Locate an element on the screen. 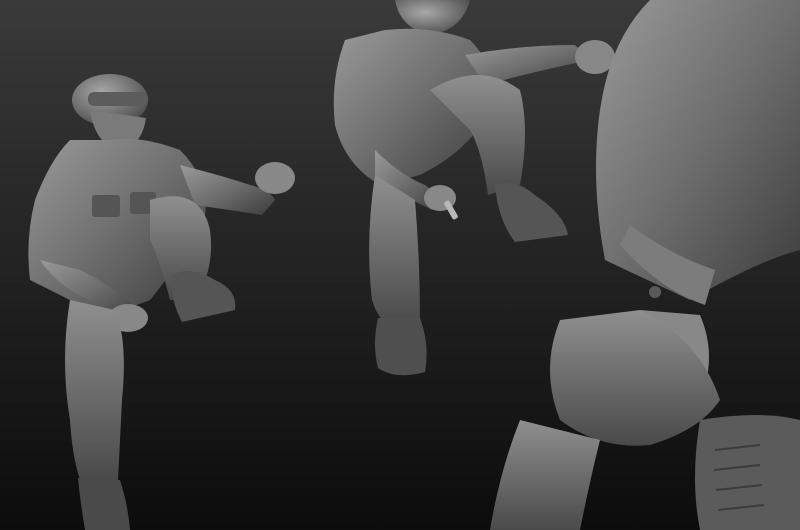  cuff-button is located at coordinates (655, 292).